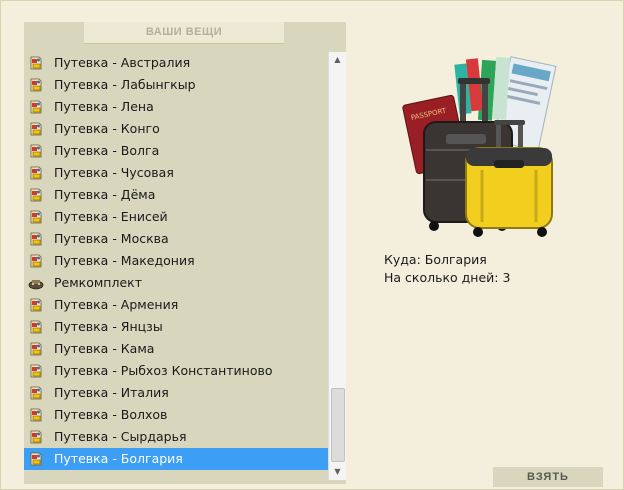 This screenshot has width=624, height=490. What do you see at coordinates (176, 173) in the screenshot?
I see `list-item: Путевка - Чусовая` at bounding box center [176, 173].